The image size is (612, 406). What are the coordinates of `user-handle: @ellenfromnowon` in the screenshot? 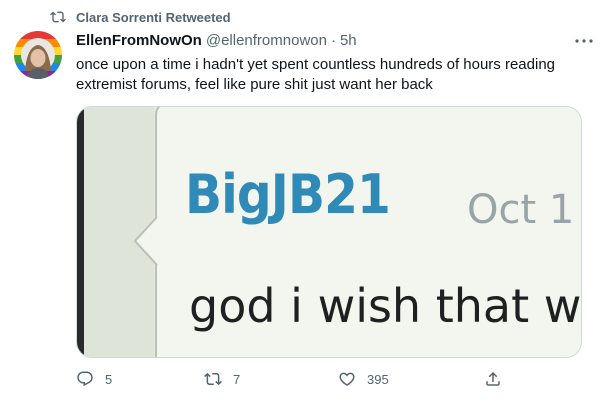 It's located at (266, 40).